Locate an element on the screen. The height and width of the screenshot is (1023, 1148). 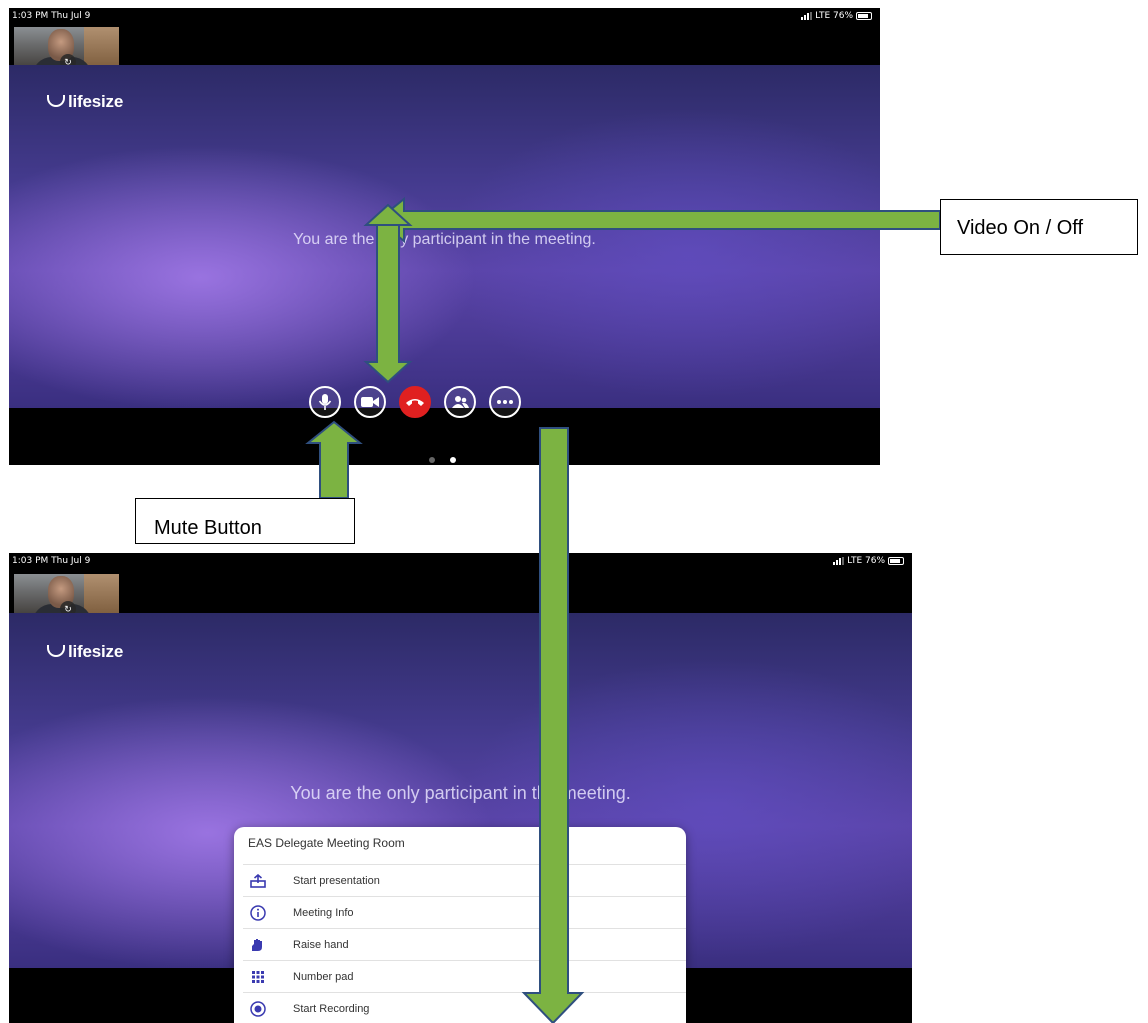
more-options-arrow-icon is located at coordinates (553, 725).